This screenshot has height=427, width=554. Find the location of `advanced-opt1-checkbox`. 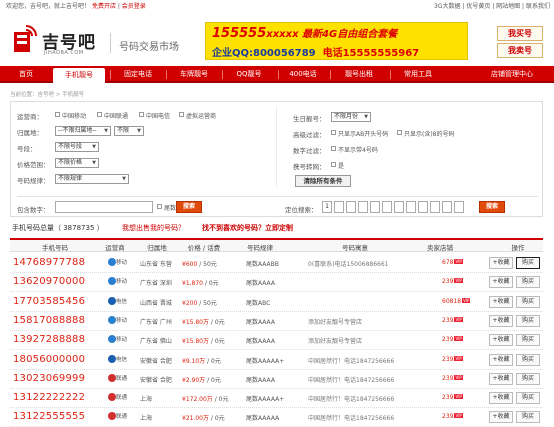

advanced-opt1-checkbox is located at coordinates (333, 132).